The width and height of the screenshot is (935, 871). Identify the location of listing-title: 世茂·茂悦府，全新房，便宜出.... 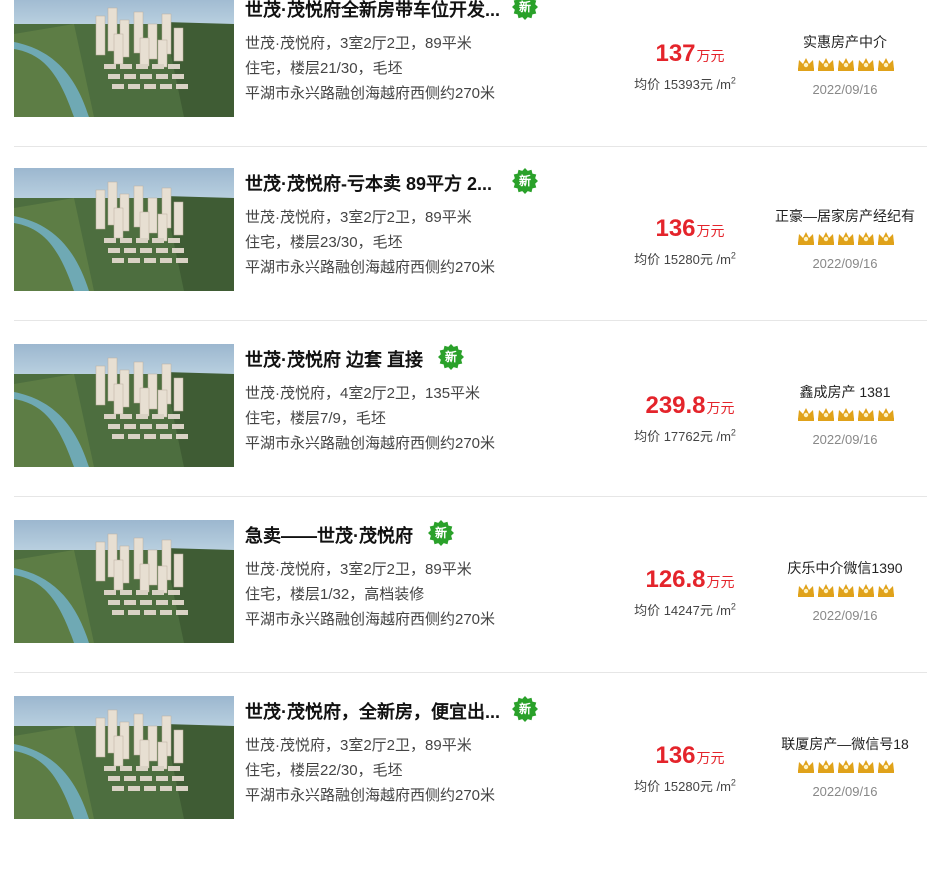
(372, 710).